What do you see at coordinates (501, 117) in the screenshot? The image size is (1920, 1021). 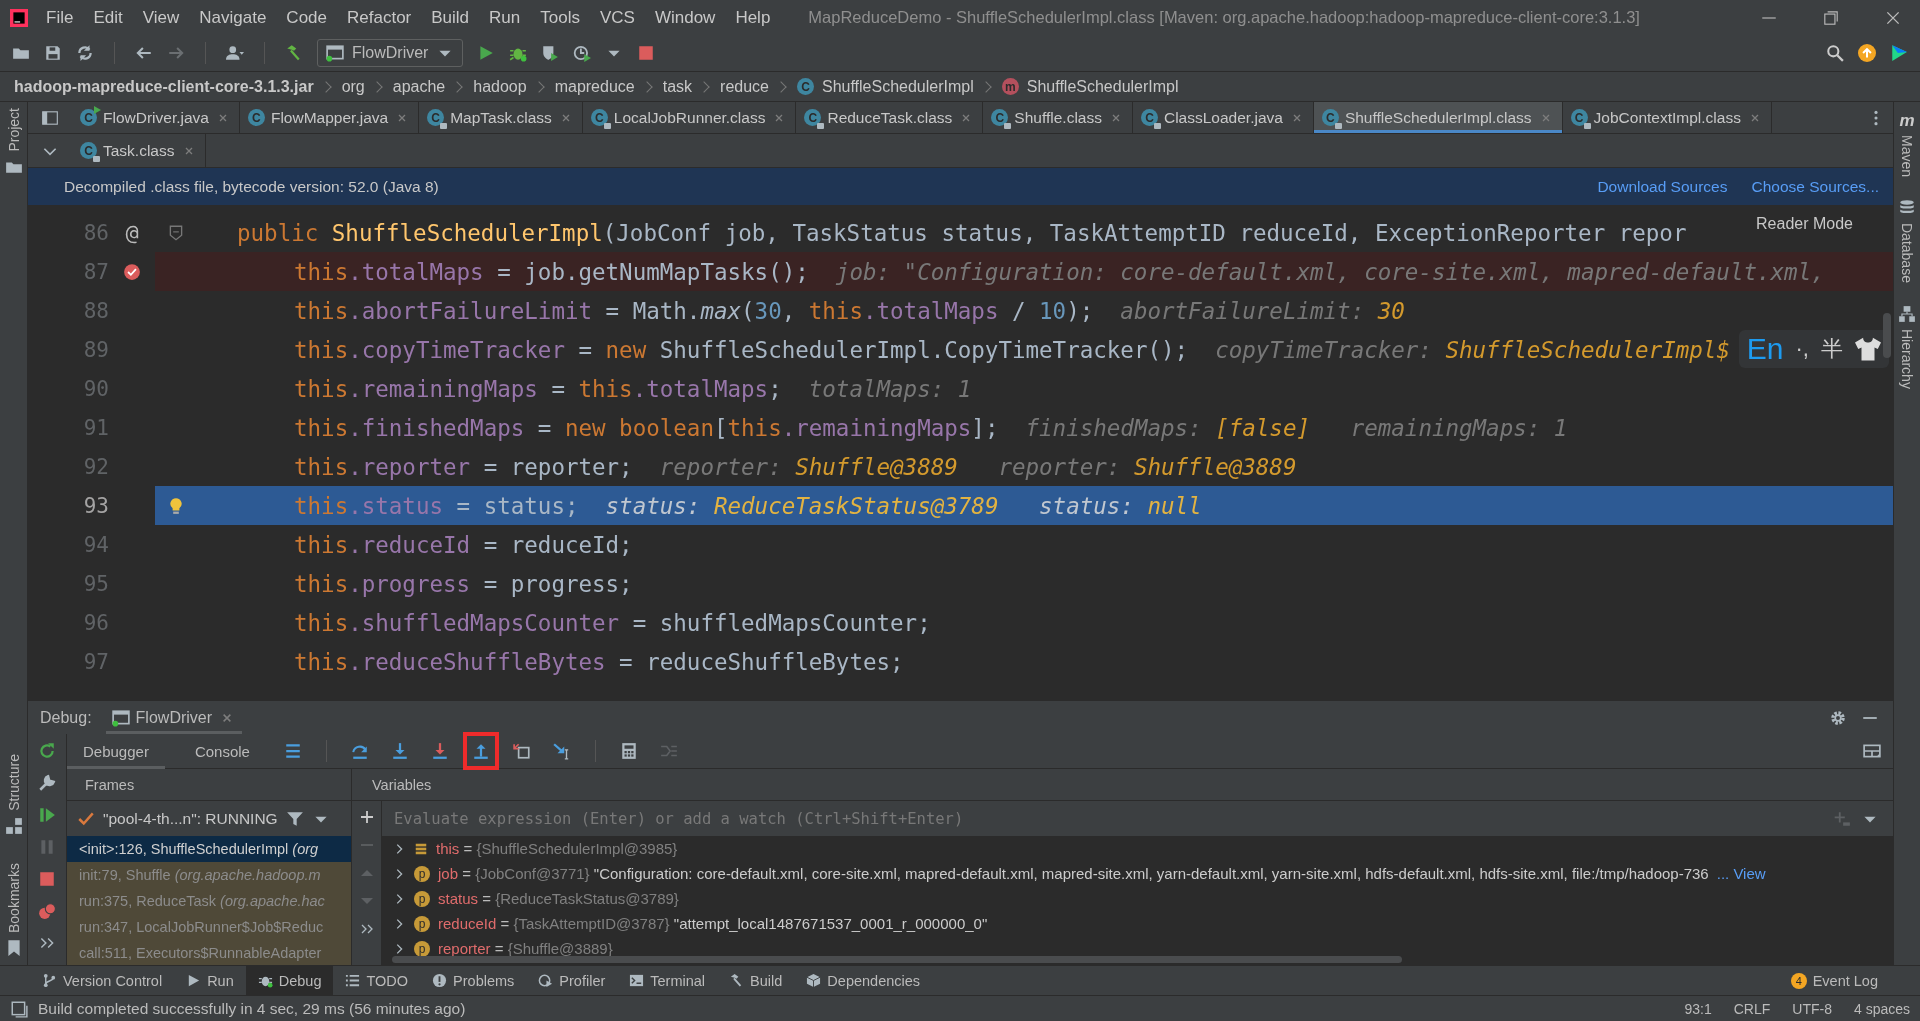 I see `editor-tab: C MapTask.class` at bounding box center [501, 117].